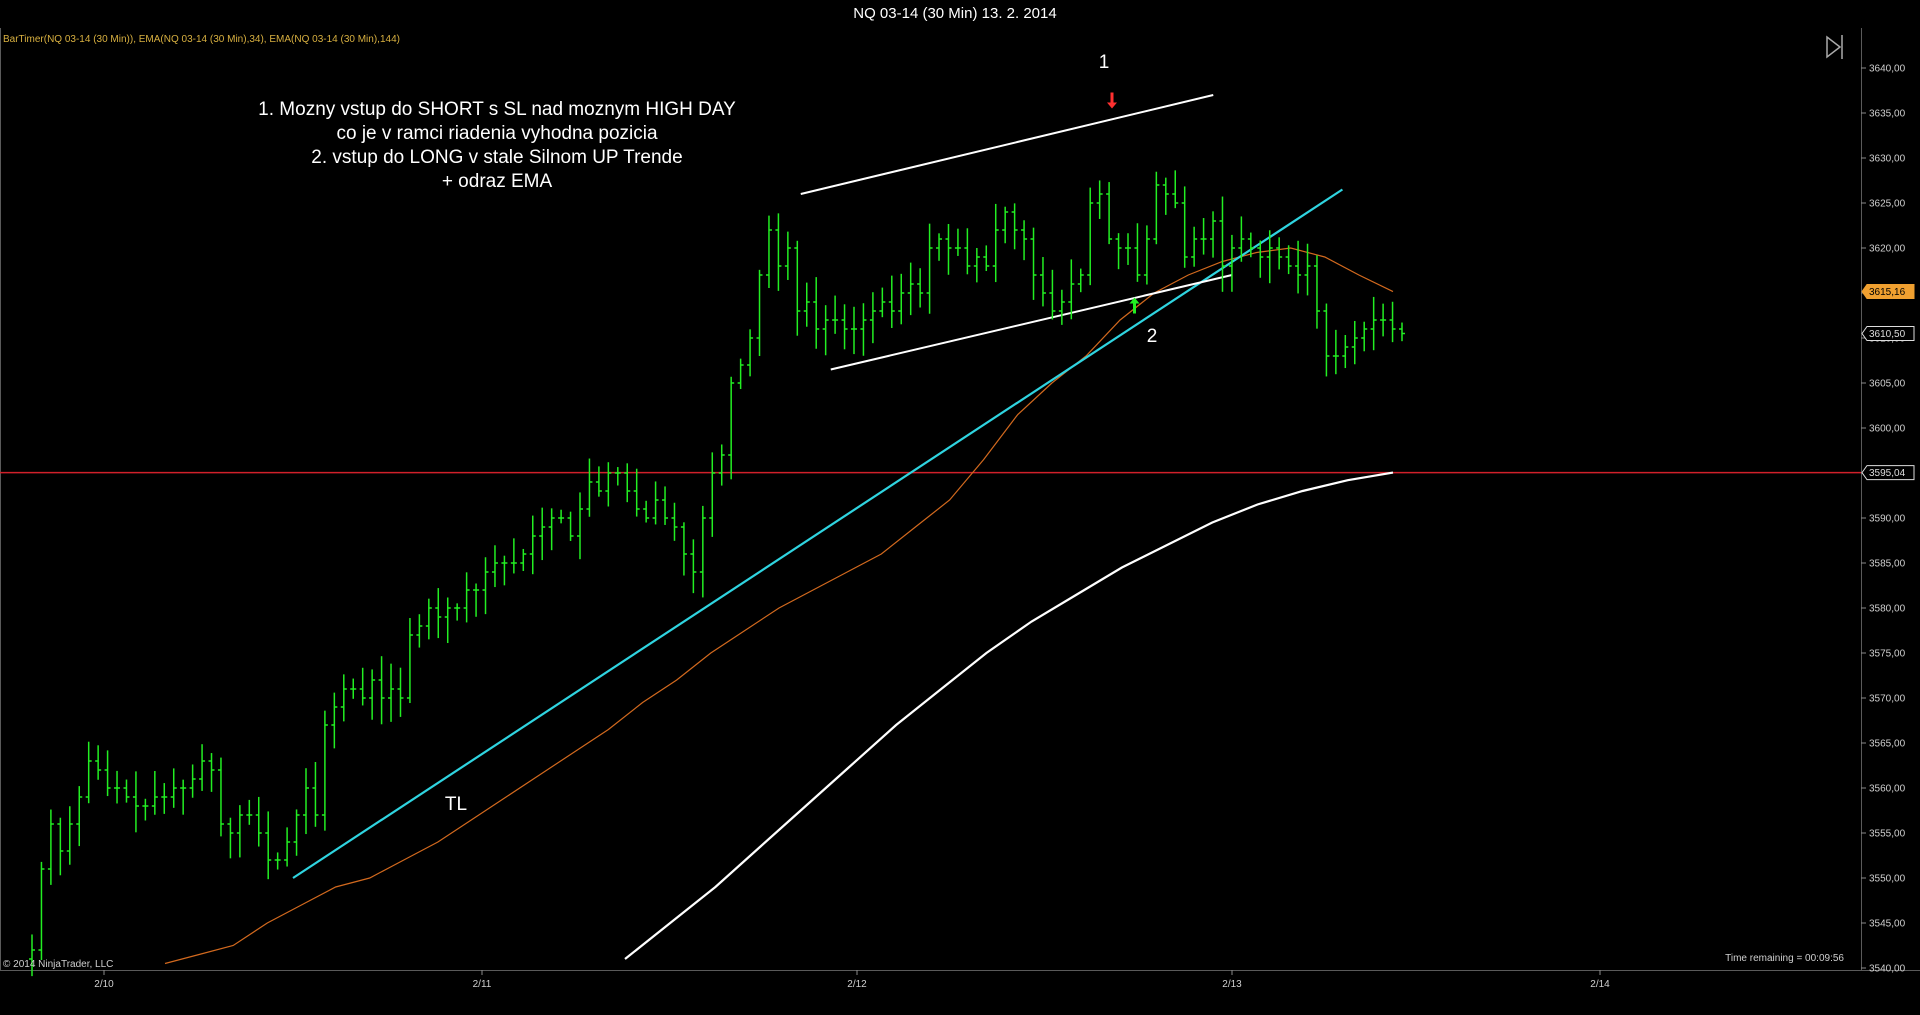  Describe the element at coordinates (1887, 789) in the screenshot. I see `y-tick-label-16: 3560,00` at that location.